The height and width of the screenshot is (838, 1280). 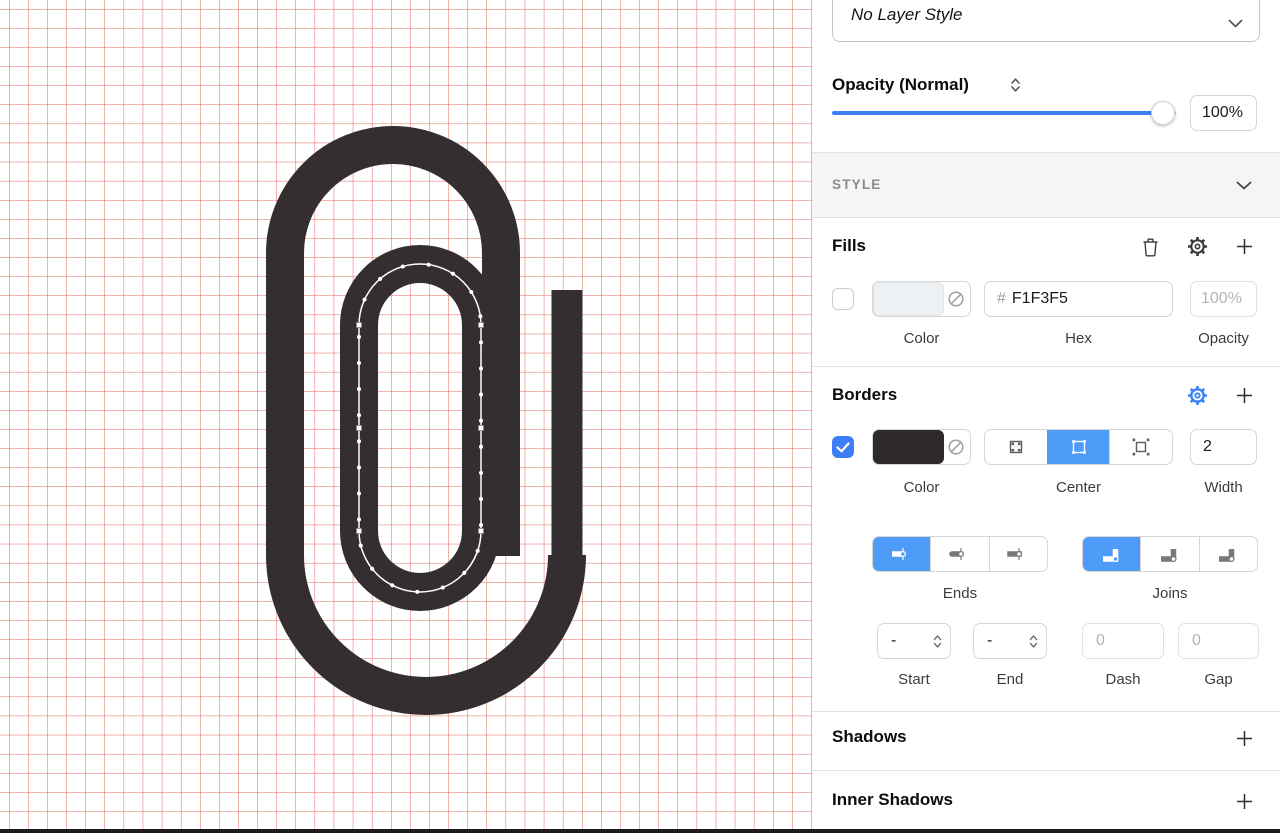 I want to click on fill-enabled-checkbox, so click(x=843, y=299).